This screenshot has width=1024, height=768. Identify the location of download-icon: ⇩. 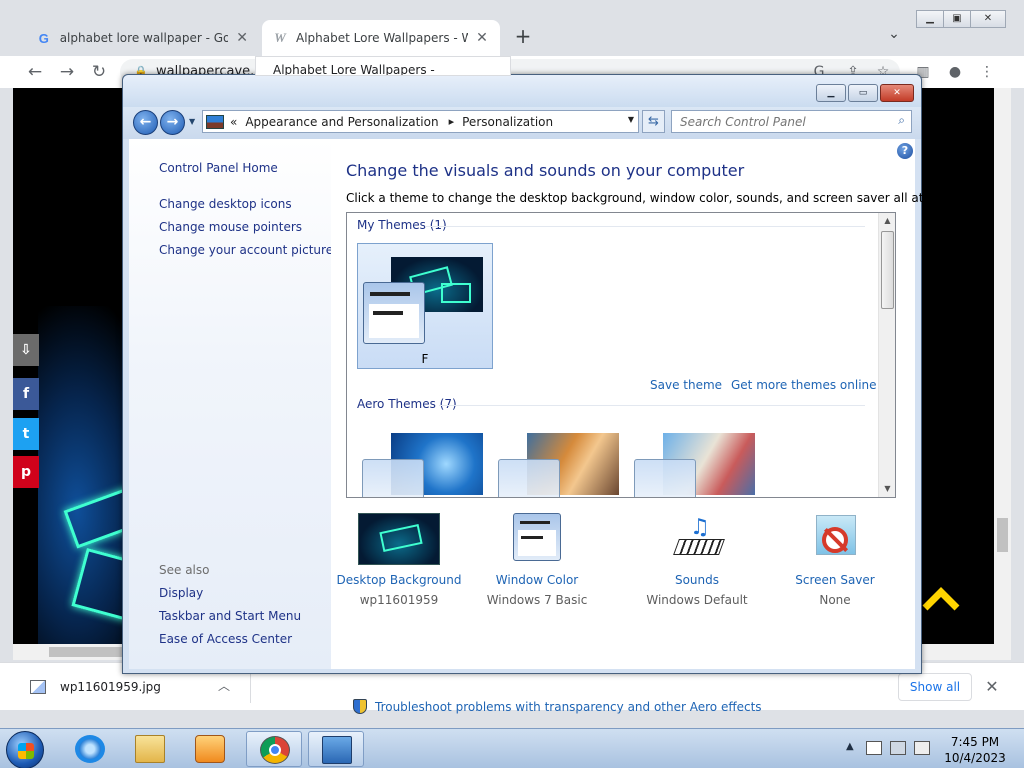
(26, 350).